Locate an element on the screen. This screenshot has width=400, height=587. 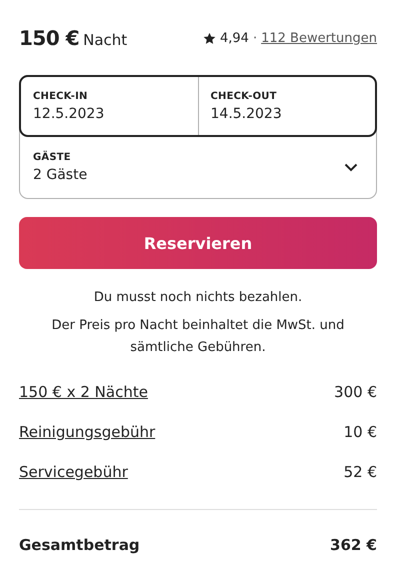
fee-link: Servicegebühr is located at coordinates (73, 472).